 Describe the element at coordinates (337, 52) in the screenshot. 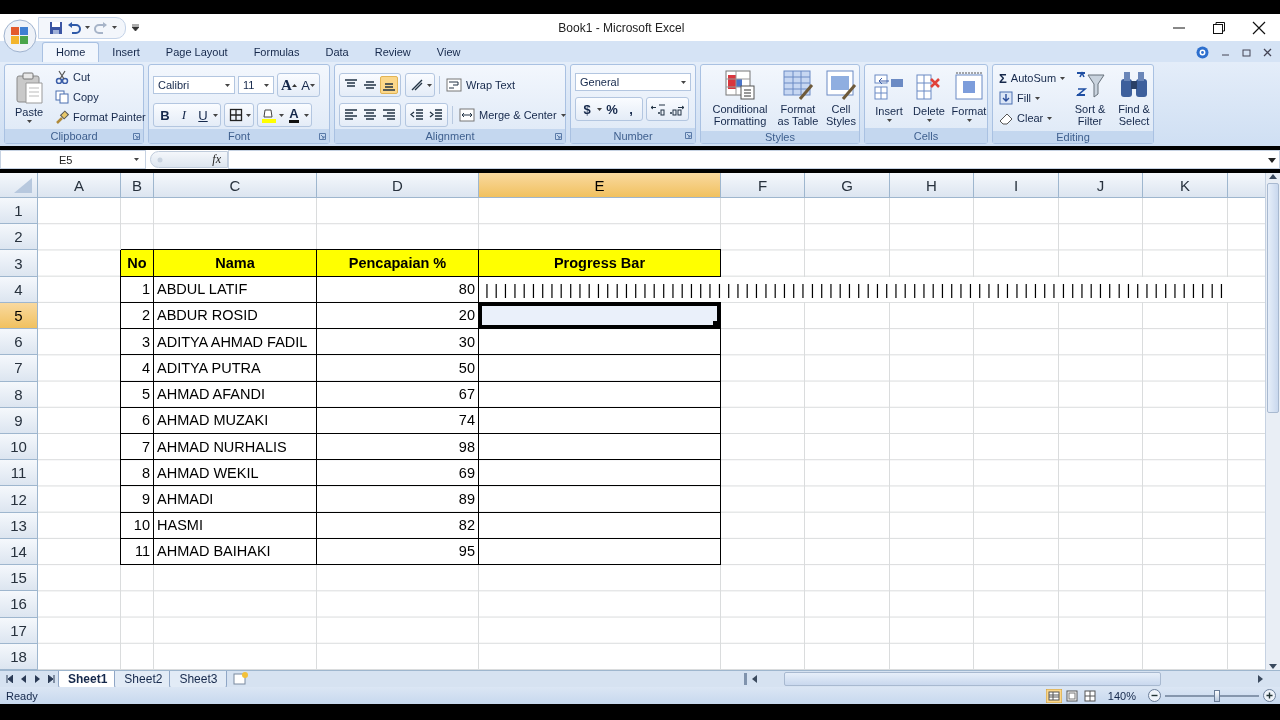

I see `ribbon-tab: Data` at that location.